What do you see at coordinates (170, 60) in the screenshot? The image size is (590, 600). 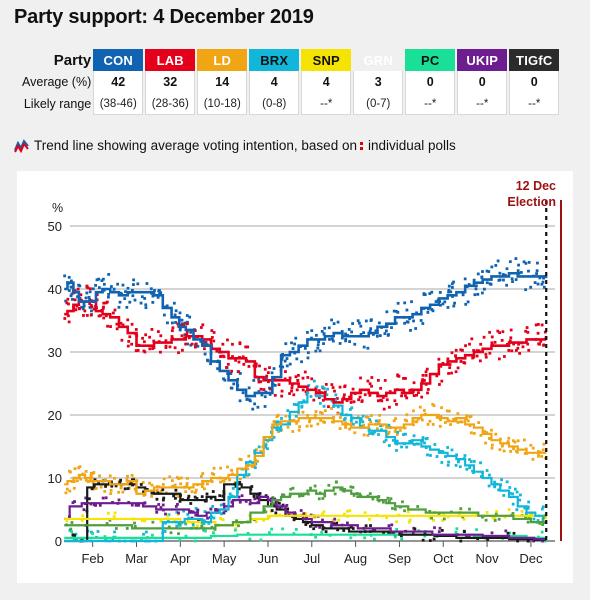 I see `party-badge-lab: LAB` at bounding box center [170, 60].